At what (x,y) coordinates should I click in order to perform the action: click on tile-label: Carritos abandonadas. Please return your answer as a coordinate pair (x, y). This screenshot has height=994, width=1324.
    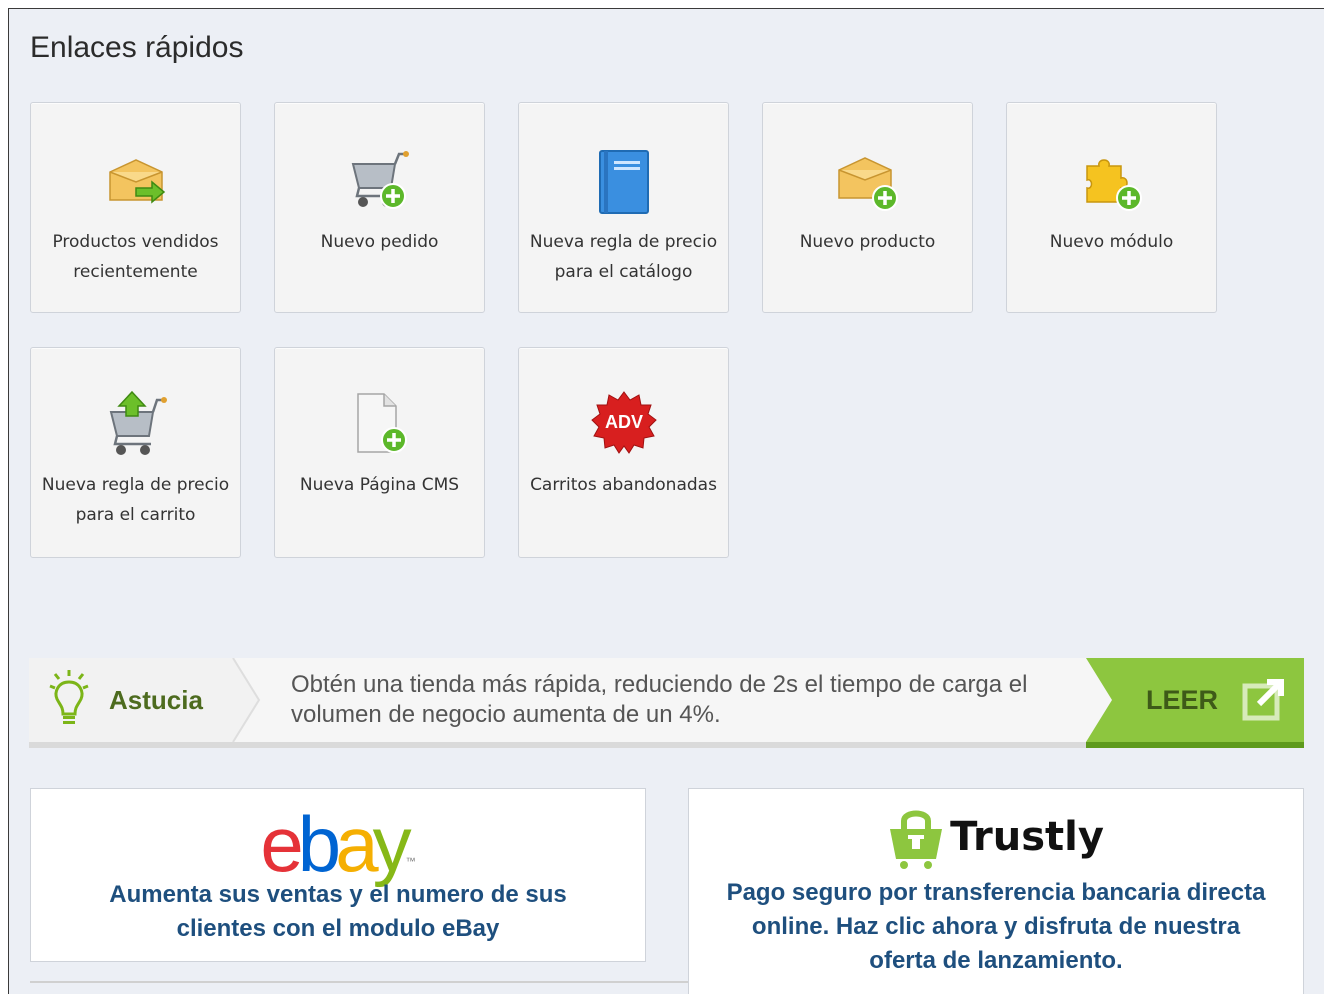
    Looking at the image, I should click on (623, 485).